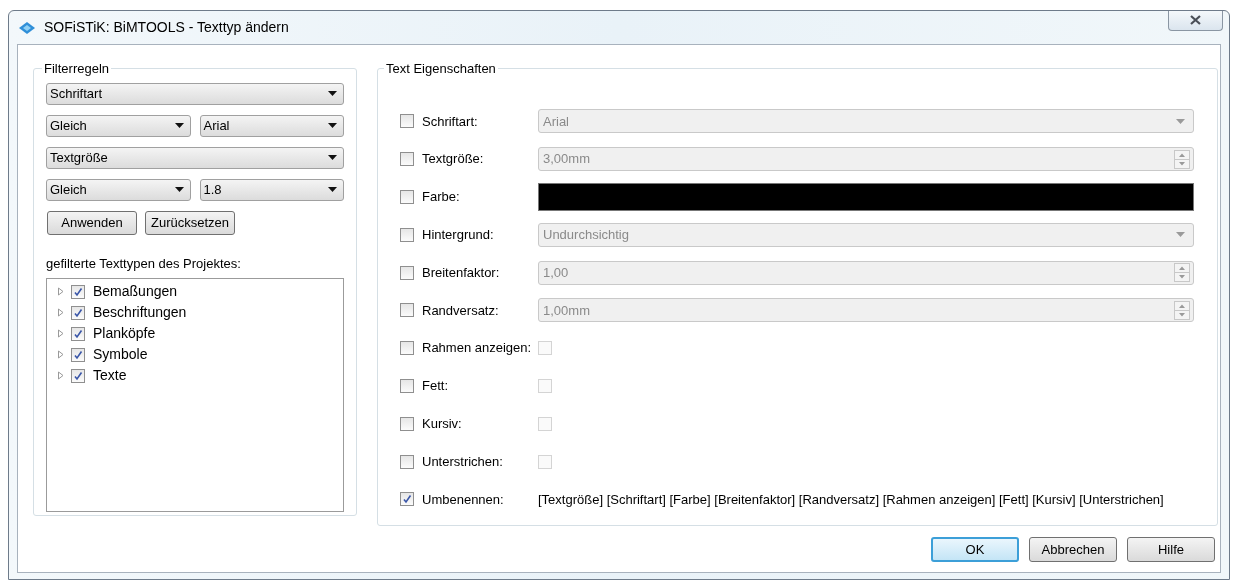 The height and width of the screenshot is (580, 1235). I want to click on group-title: Filterregeln, so click(77, 69).